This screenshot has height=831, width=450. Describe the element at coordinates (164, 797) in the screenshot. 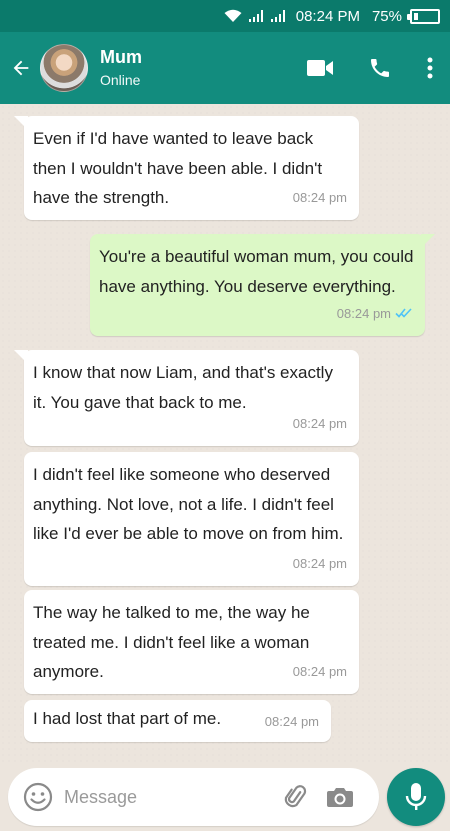

I see `message-input` at that location.